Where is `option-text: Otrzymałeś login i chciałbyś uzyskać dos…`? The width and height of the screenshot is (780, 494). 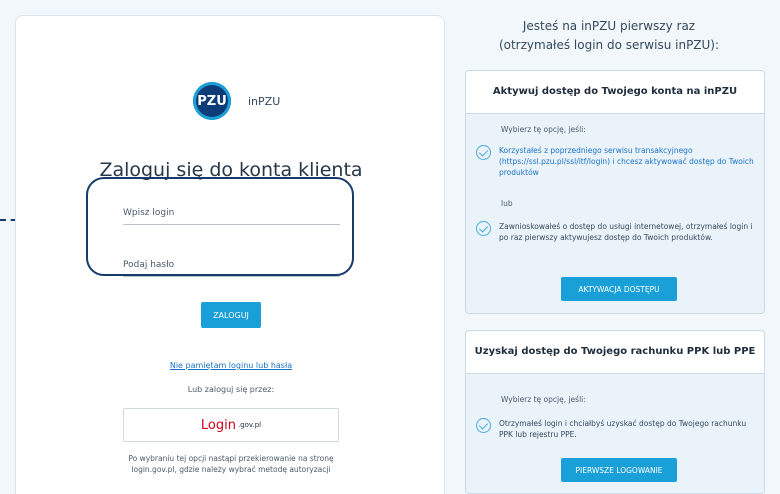
option-text: Otrzymałeś login i chciałbyś uzyskać dos… is located at coordinates (623, 429).